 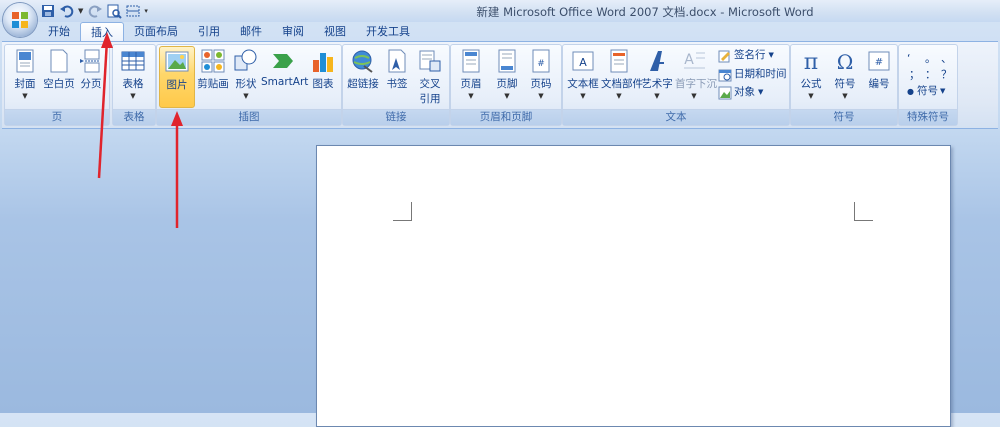 I want to click on ribbon-tabs: 开始 插入 页面布局 引用 邮件 审阅 视图 开发工具, so click(x=229, y=32).